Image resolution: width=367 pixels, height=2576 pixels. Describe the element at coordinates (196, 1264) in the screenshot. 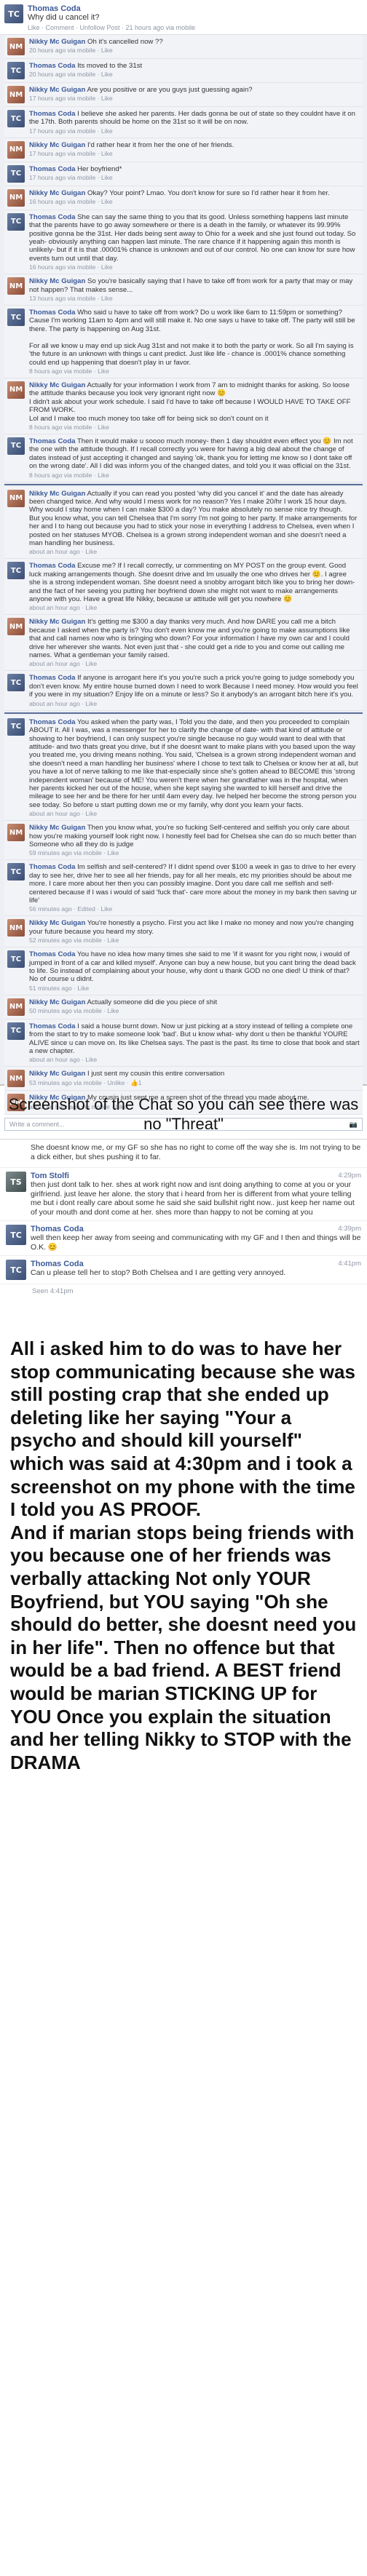

I see `chat-header: Thomas Coda 4:41pm` at that location.